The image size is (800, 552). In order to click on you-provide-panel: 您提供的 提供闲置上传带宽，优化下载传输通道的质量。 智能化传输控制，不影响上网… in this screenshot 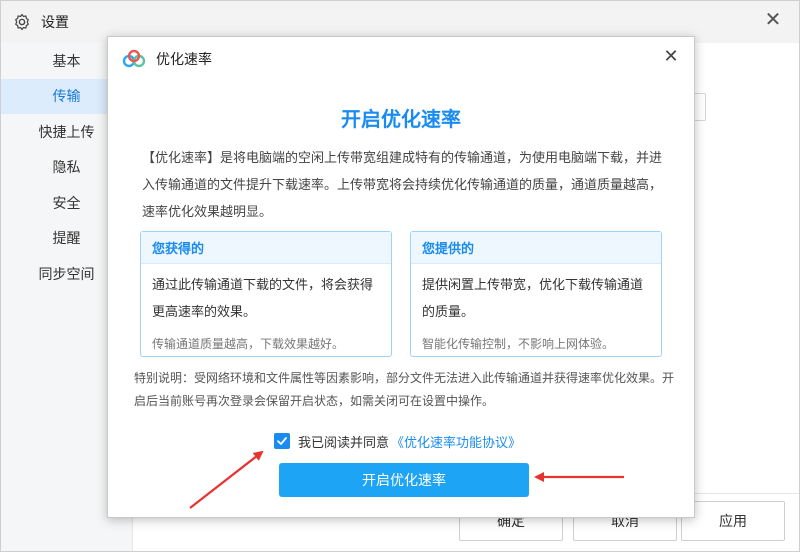, I will do `click(536, 294)`.